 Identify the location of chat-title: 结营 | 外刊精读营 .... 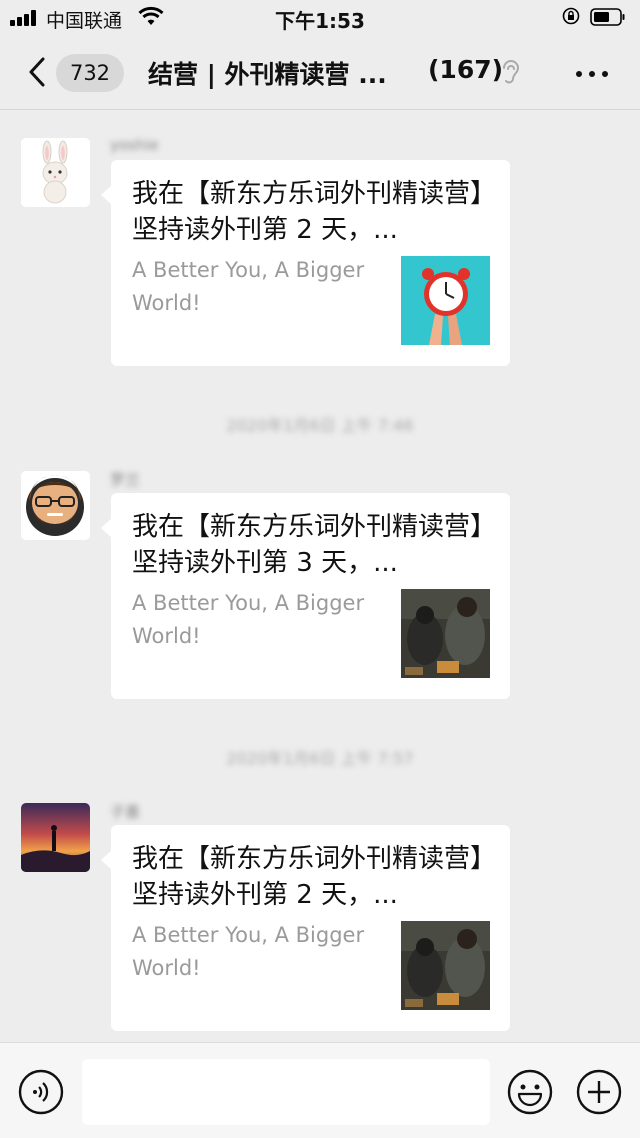
(267, 74).